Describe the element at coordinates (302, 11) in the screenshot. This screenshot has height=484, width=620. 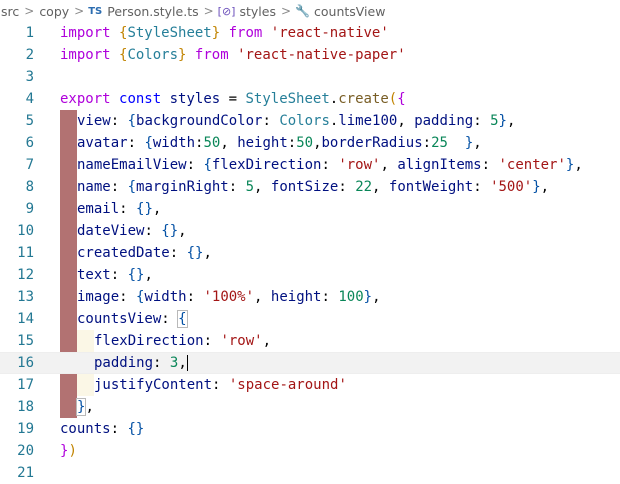
I see `property-symbol-icon: 🔧` at that location.